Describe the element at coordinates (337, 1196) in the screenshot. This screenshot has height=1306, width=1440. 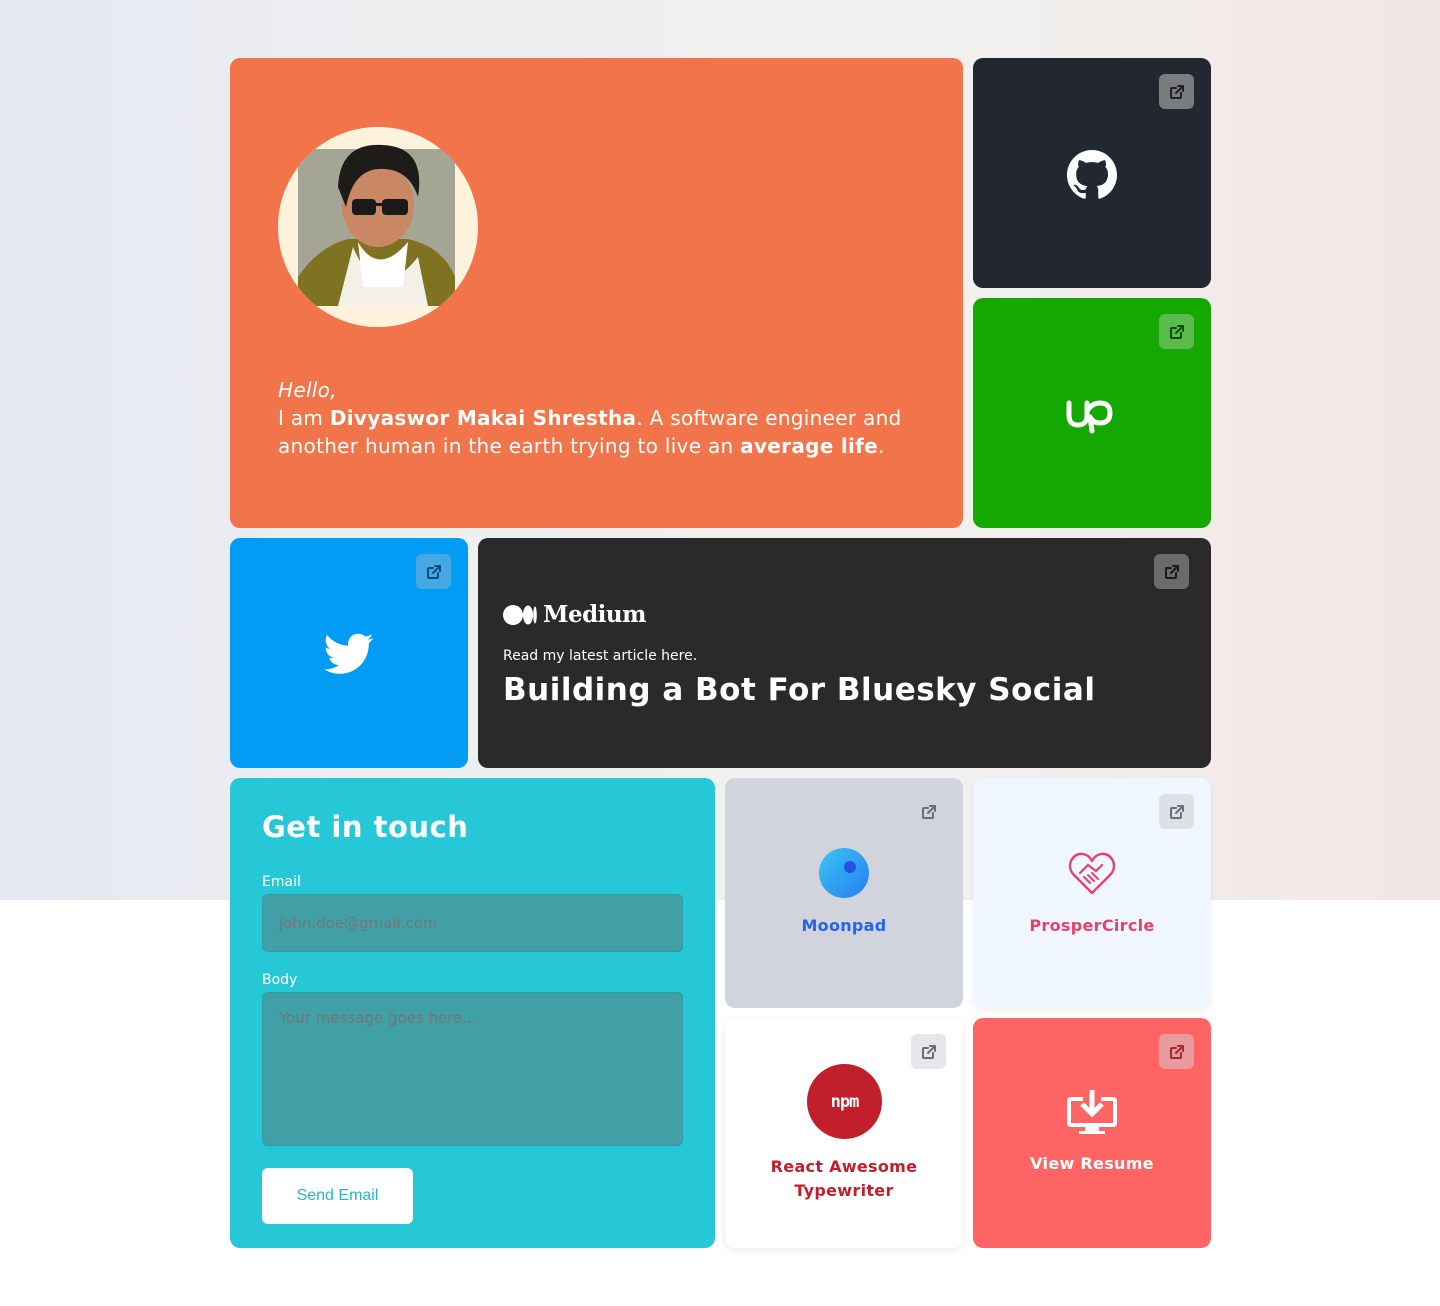
I see `send-email-button: Send Email` at that location.